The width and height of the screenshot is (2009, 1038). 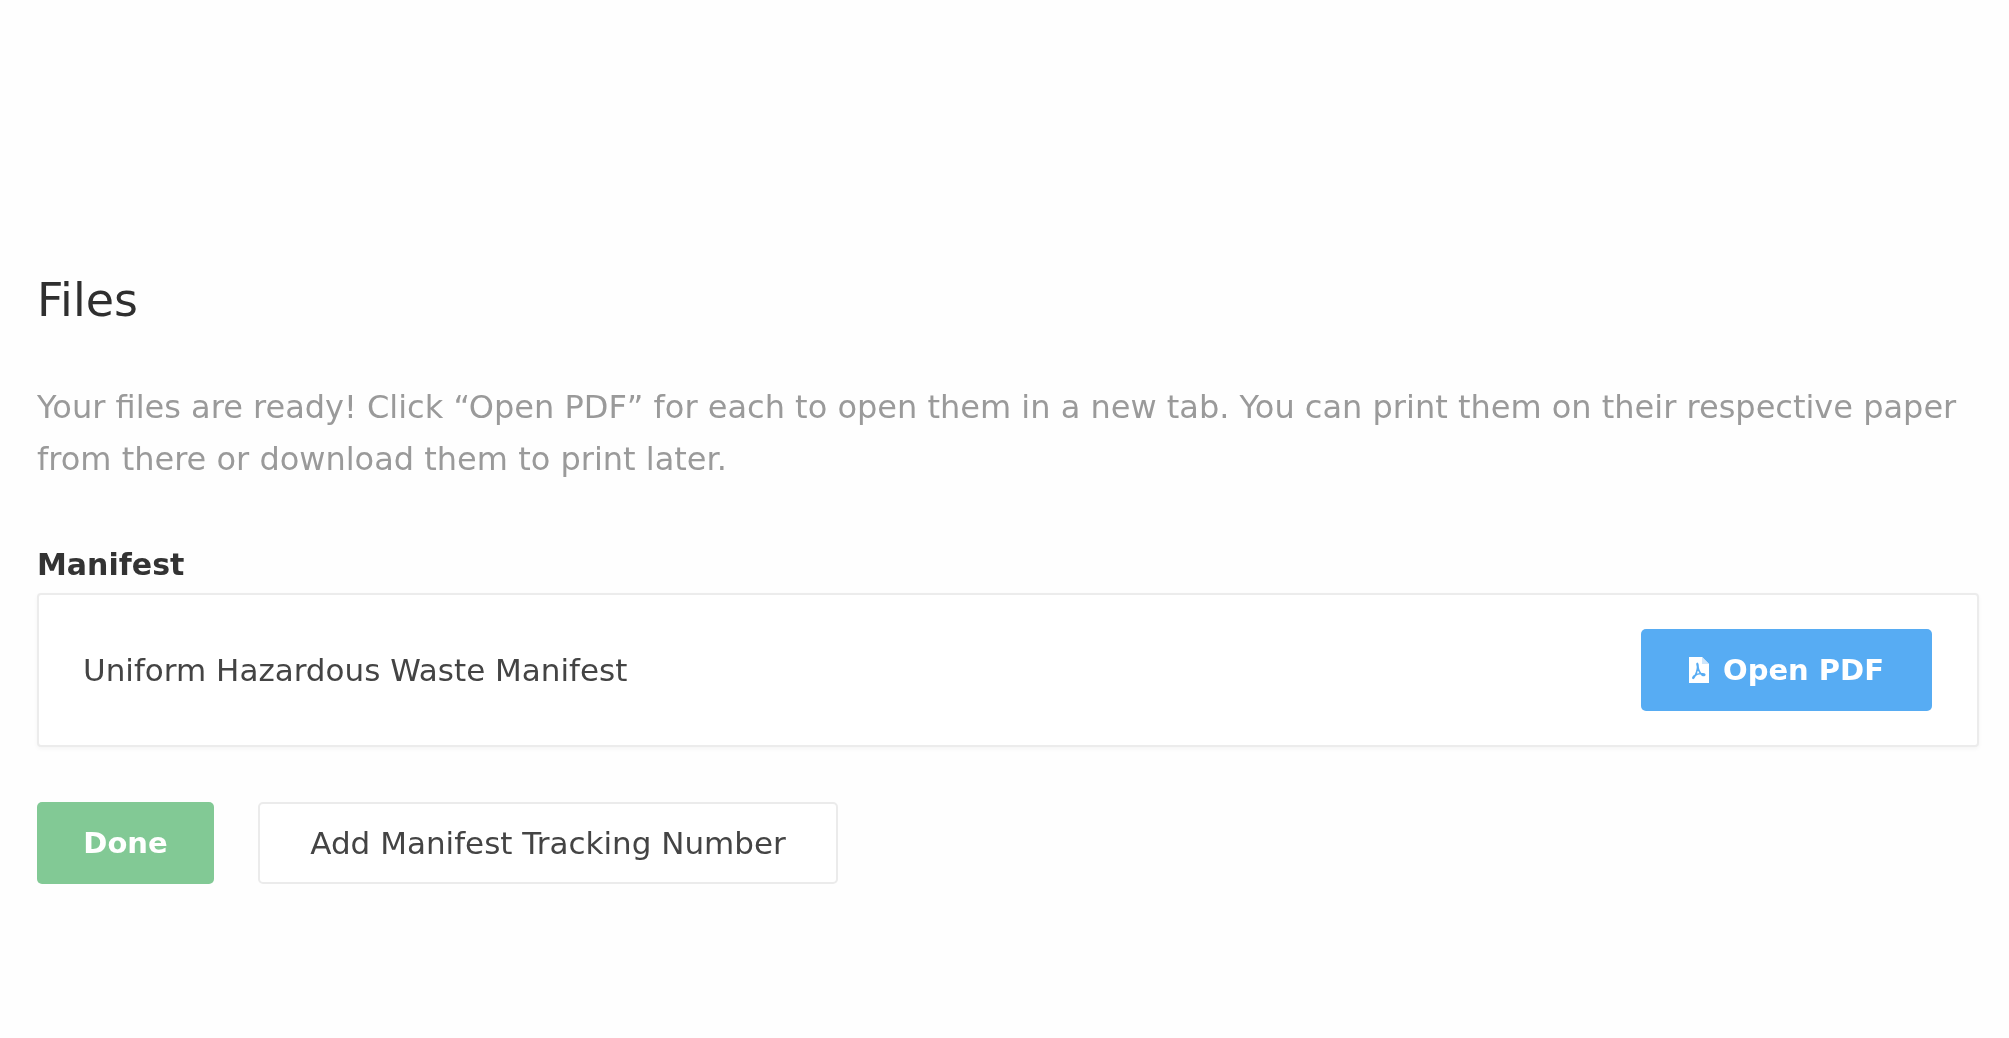 I want to click on file-name: Uniform Hazardous Waste Manifest, so click(x=355, y=670).